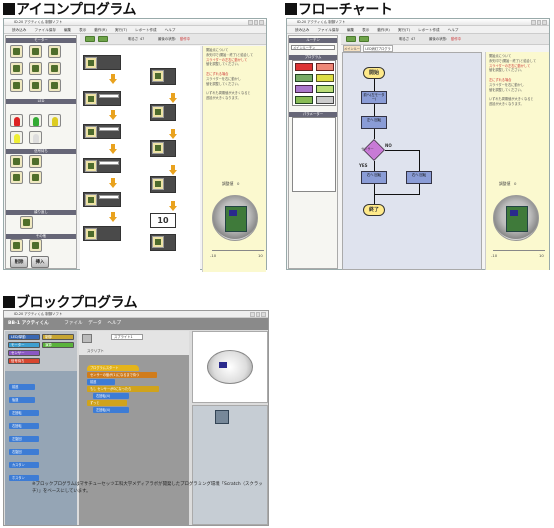 The image size is (554, 528). I want to click on other-icon, so click(16, 245).